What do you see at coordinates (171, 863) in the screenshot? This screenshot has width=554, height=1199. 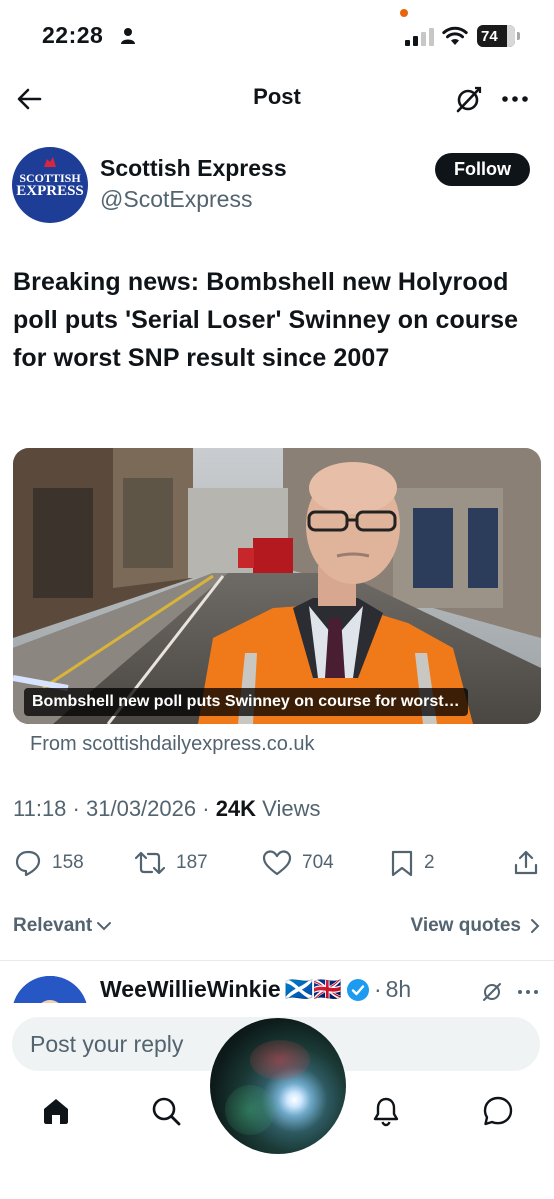 I see `repost-button: 187` at bounding box center [171, 863].